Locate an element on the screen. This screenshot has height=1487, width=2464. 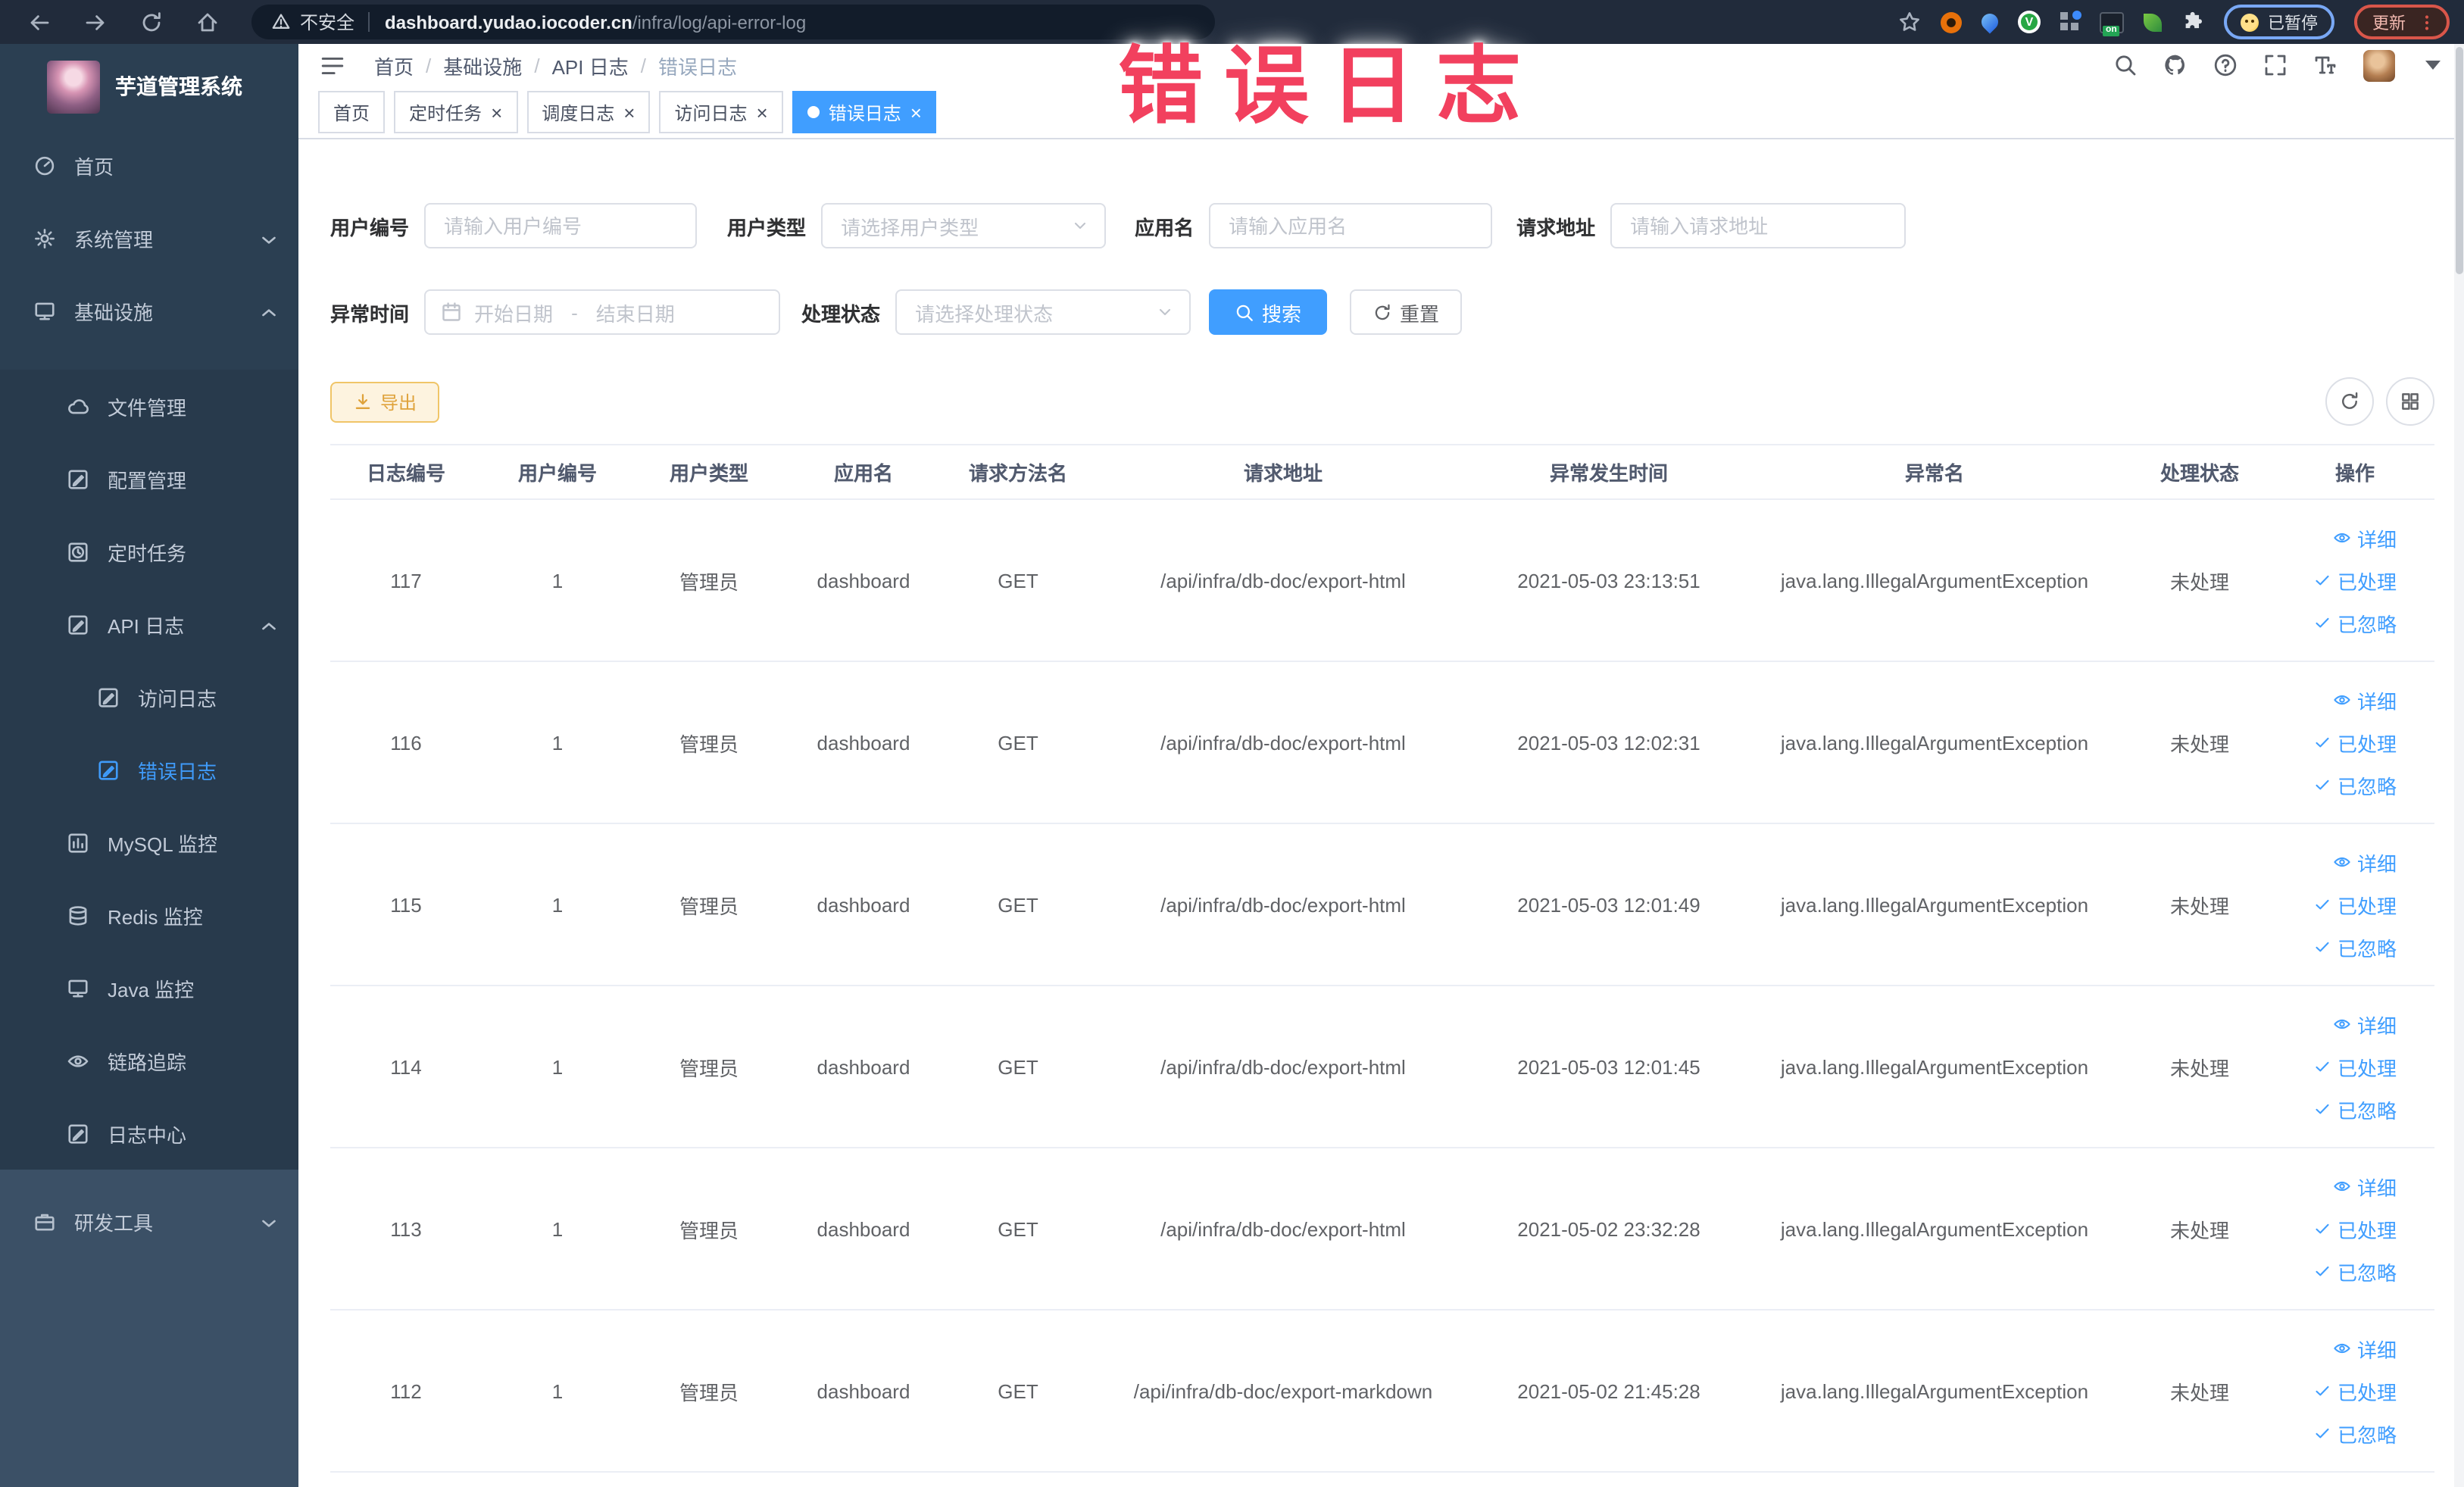
process-status-select: 请选择处理状态 is located at coordinates (1043, 312).